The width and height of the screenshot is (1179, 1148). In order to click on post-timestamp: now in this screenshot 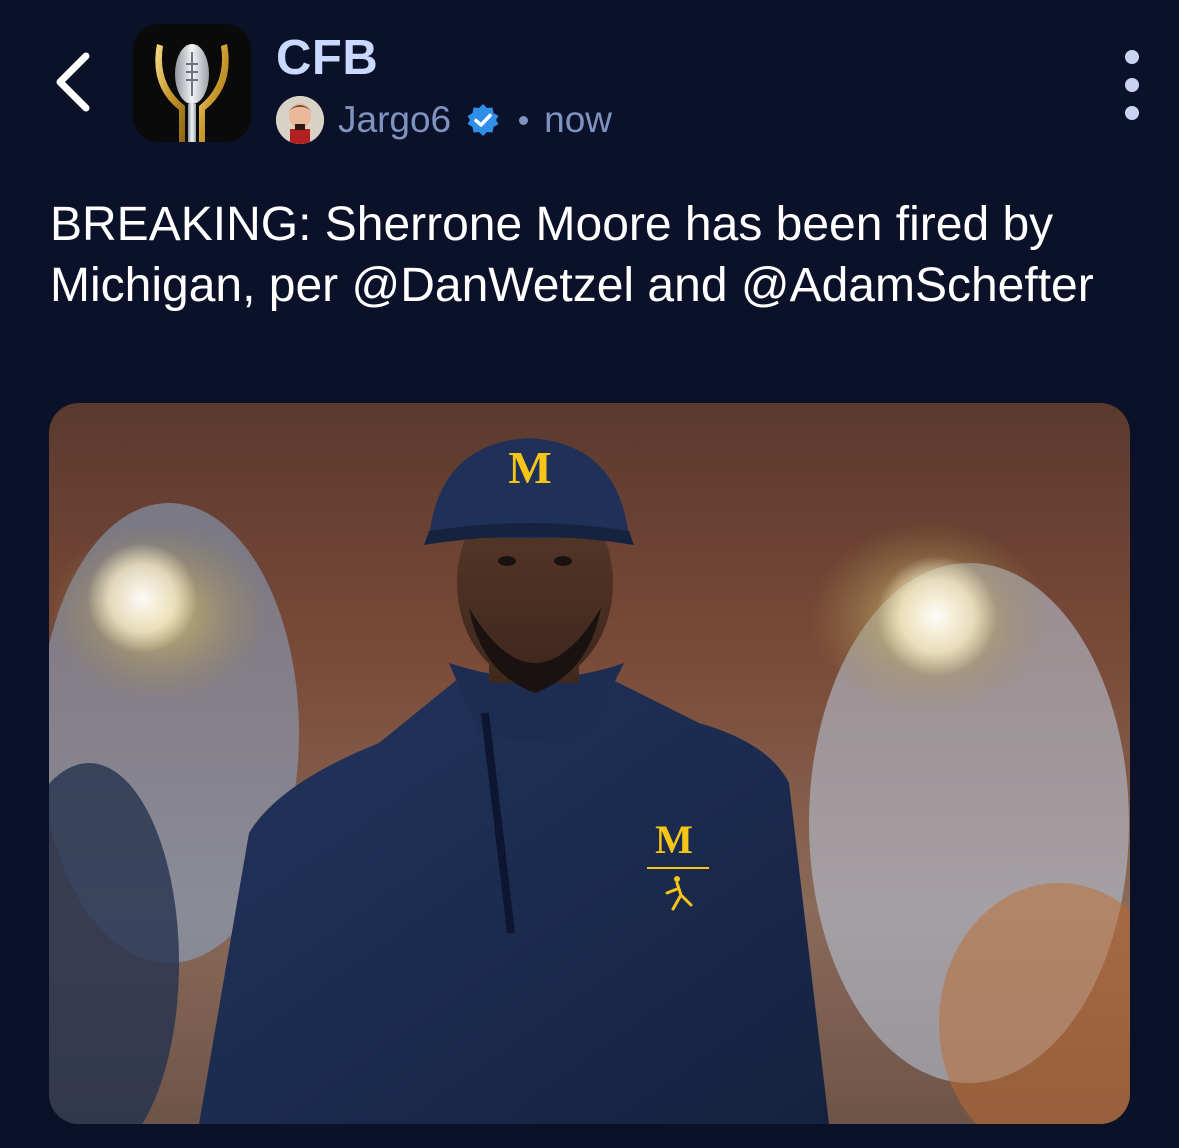, I will do `click(578, 119)`.